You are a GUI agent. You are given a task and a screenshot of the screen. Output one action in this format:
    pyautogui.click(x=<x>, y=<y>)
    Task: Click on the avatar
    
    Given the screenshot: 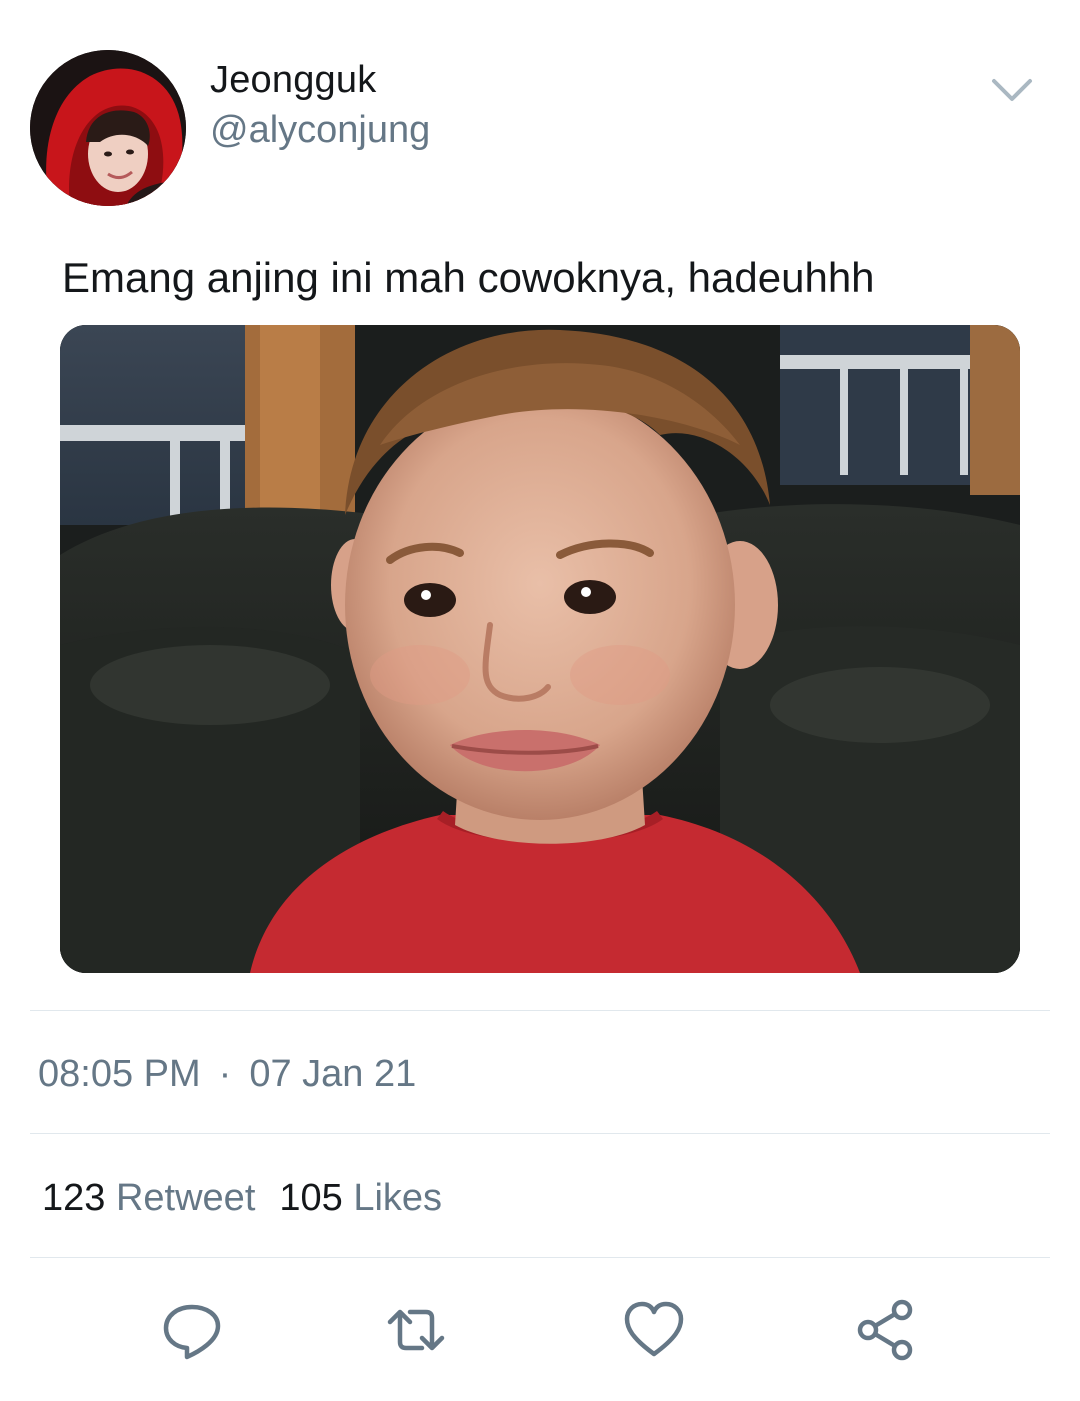 What is the action you would take?
    pyautogui.click(x=108, y=128)
    